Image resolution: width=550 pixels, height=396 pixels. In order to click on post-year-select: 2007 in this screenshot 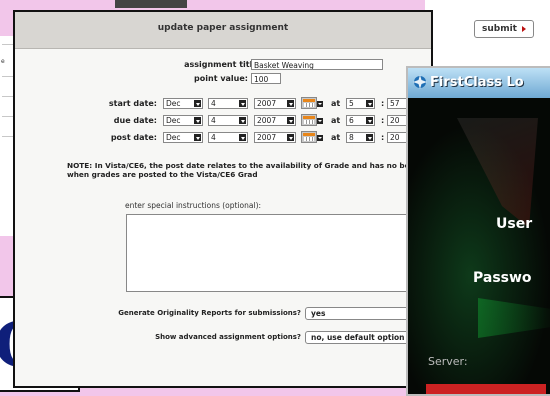, I will do `click(275, 137)`.